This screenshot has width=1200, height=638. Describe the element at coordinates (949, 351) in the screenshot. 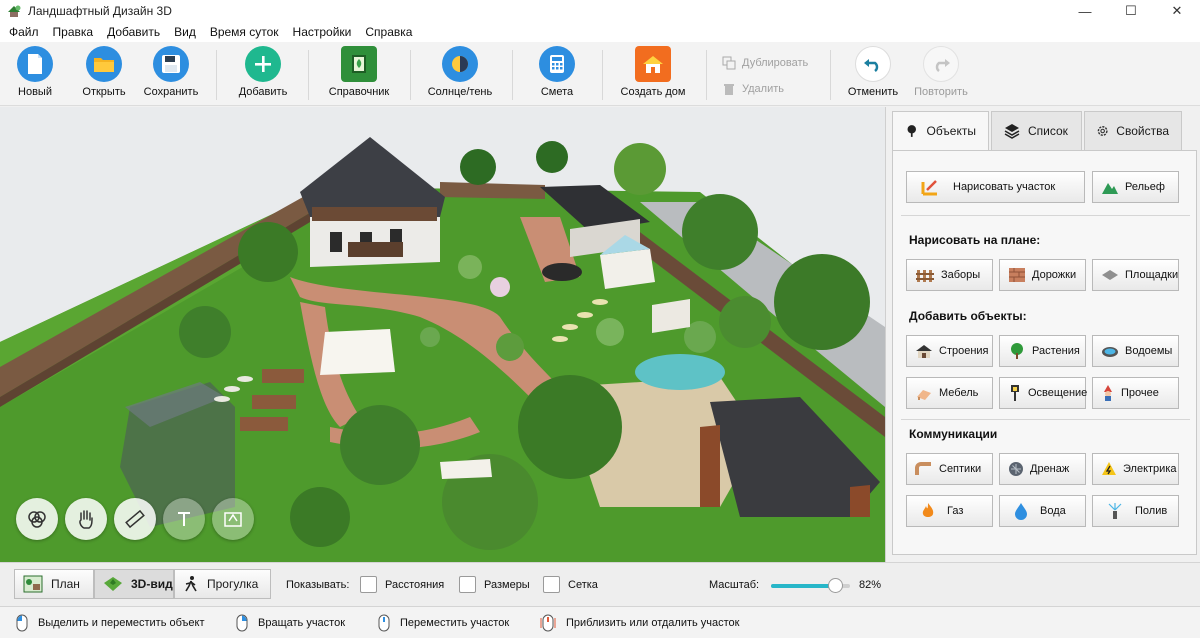

I see `buildings-button: Строения` at that location.